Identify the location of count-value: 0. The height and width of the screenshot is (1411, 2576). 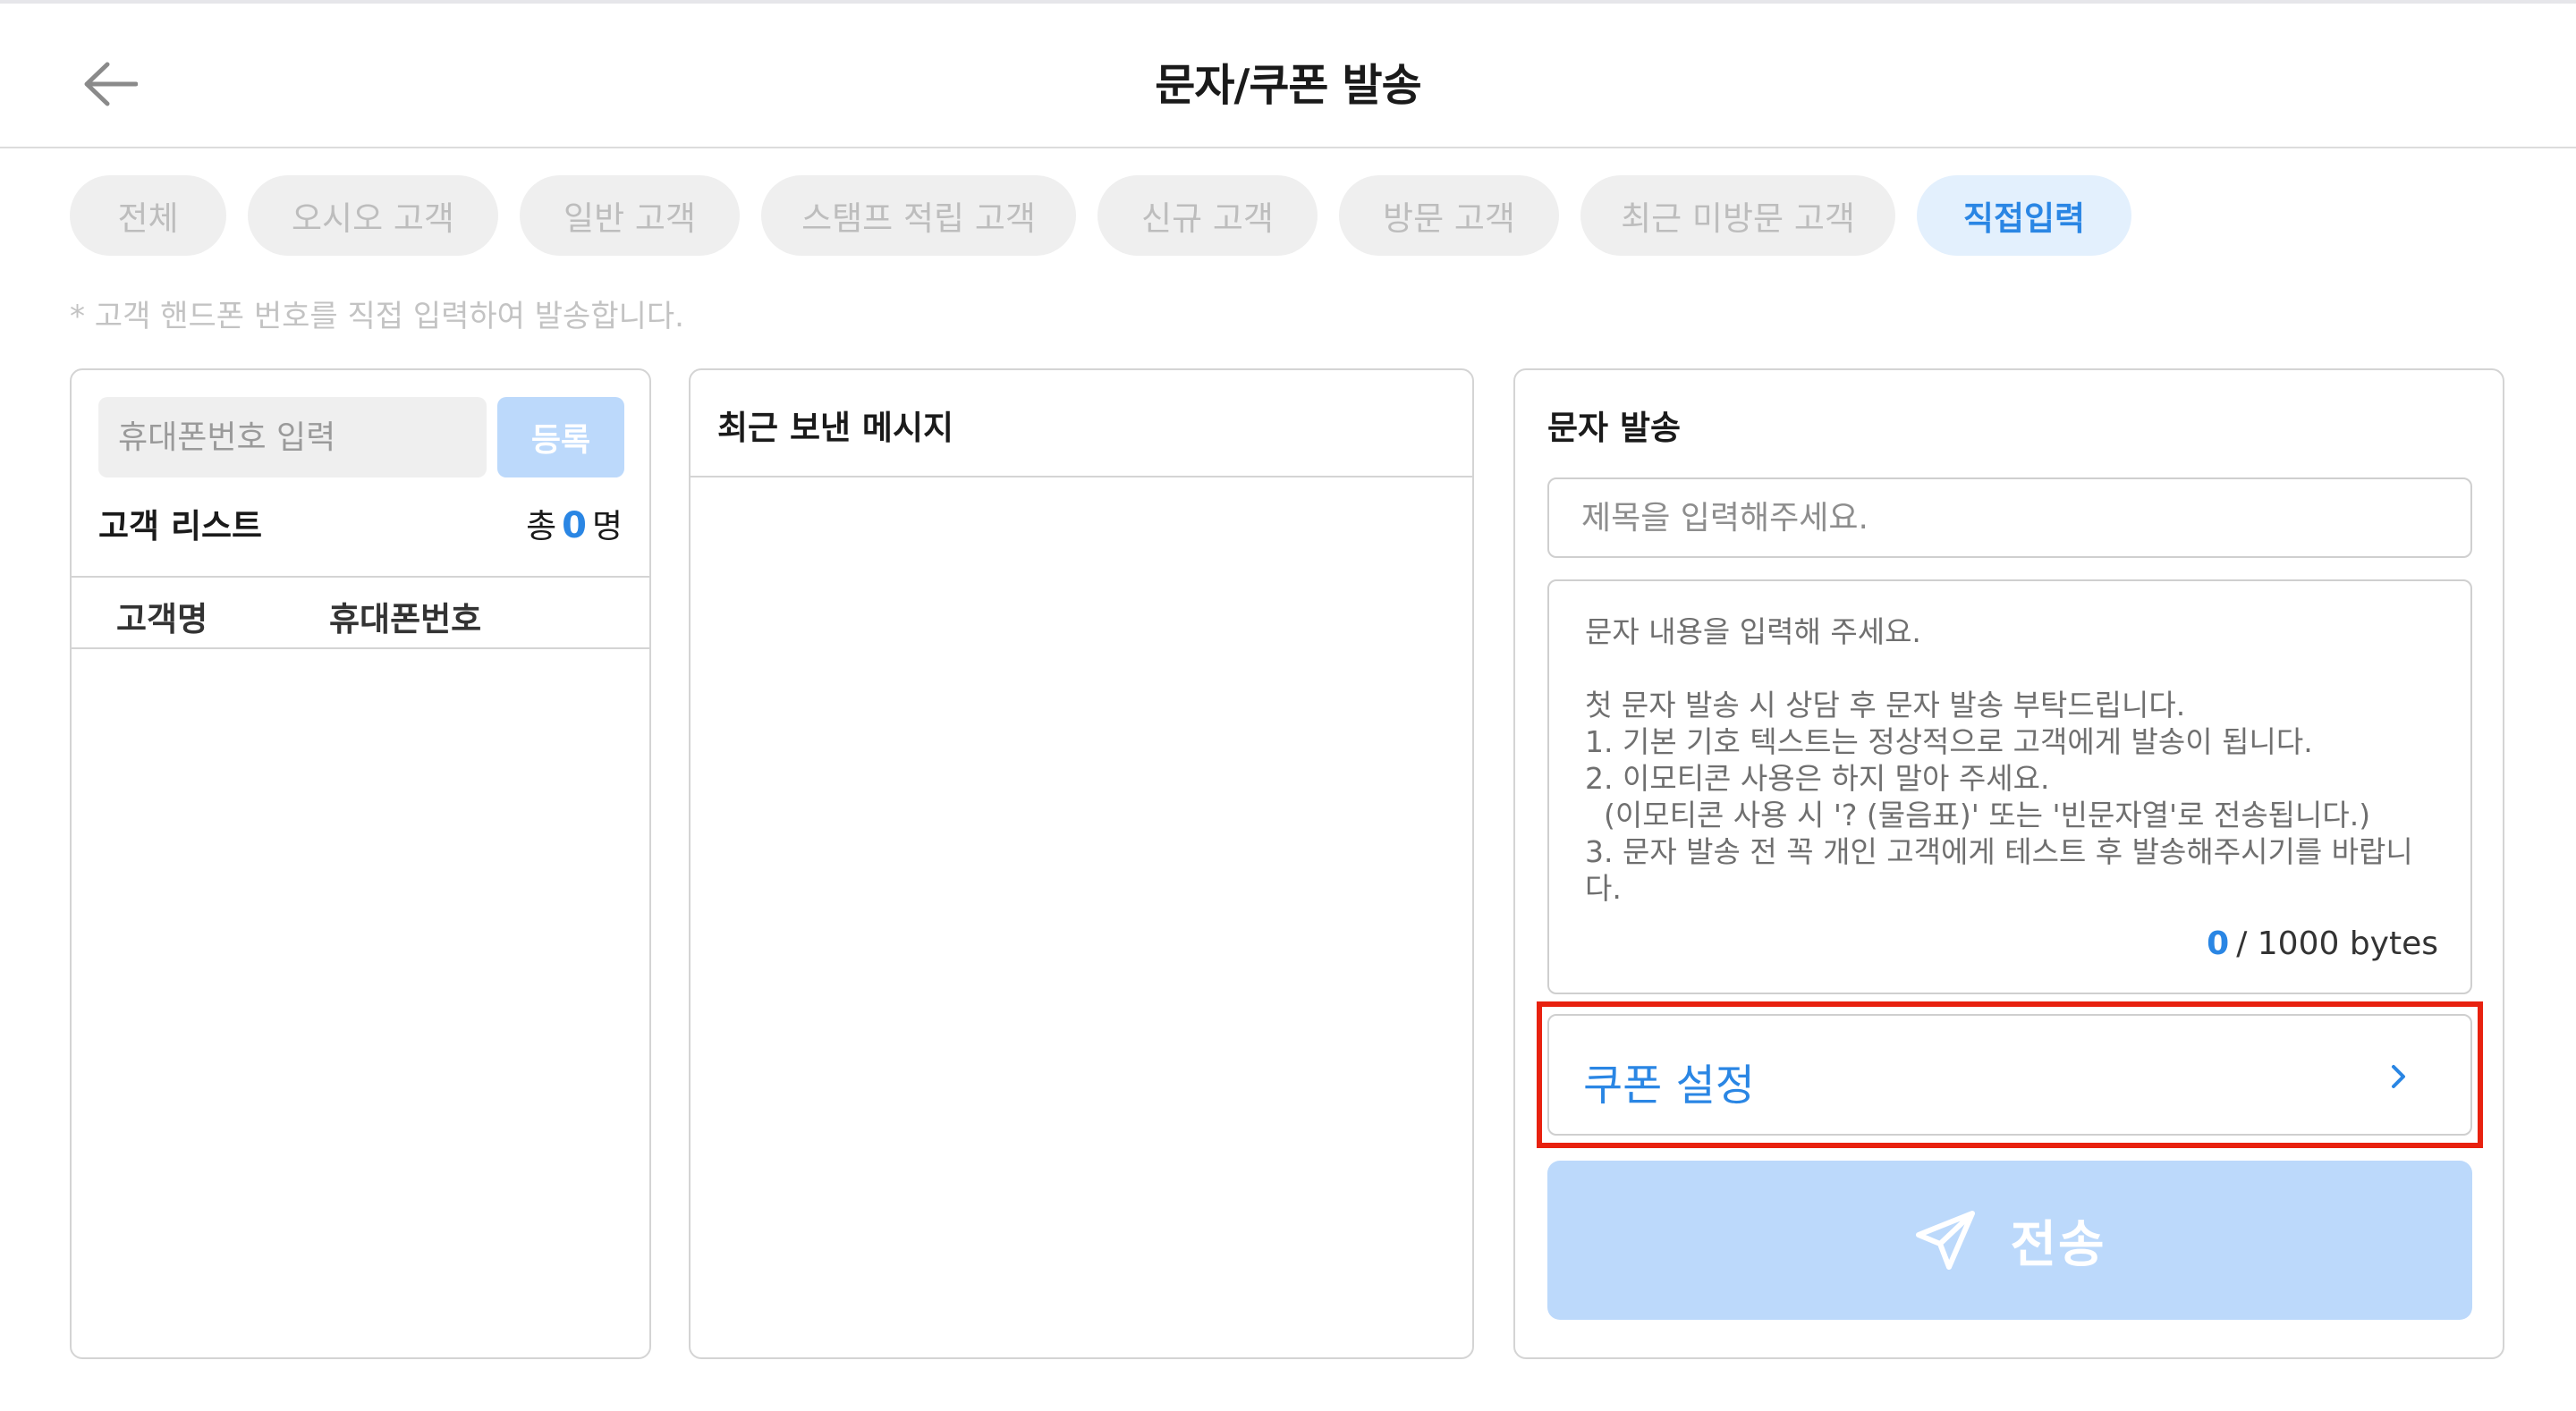
(574, 525).